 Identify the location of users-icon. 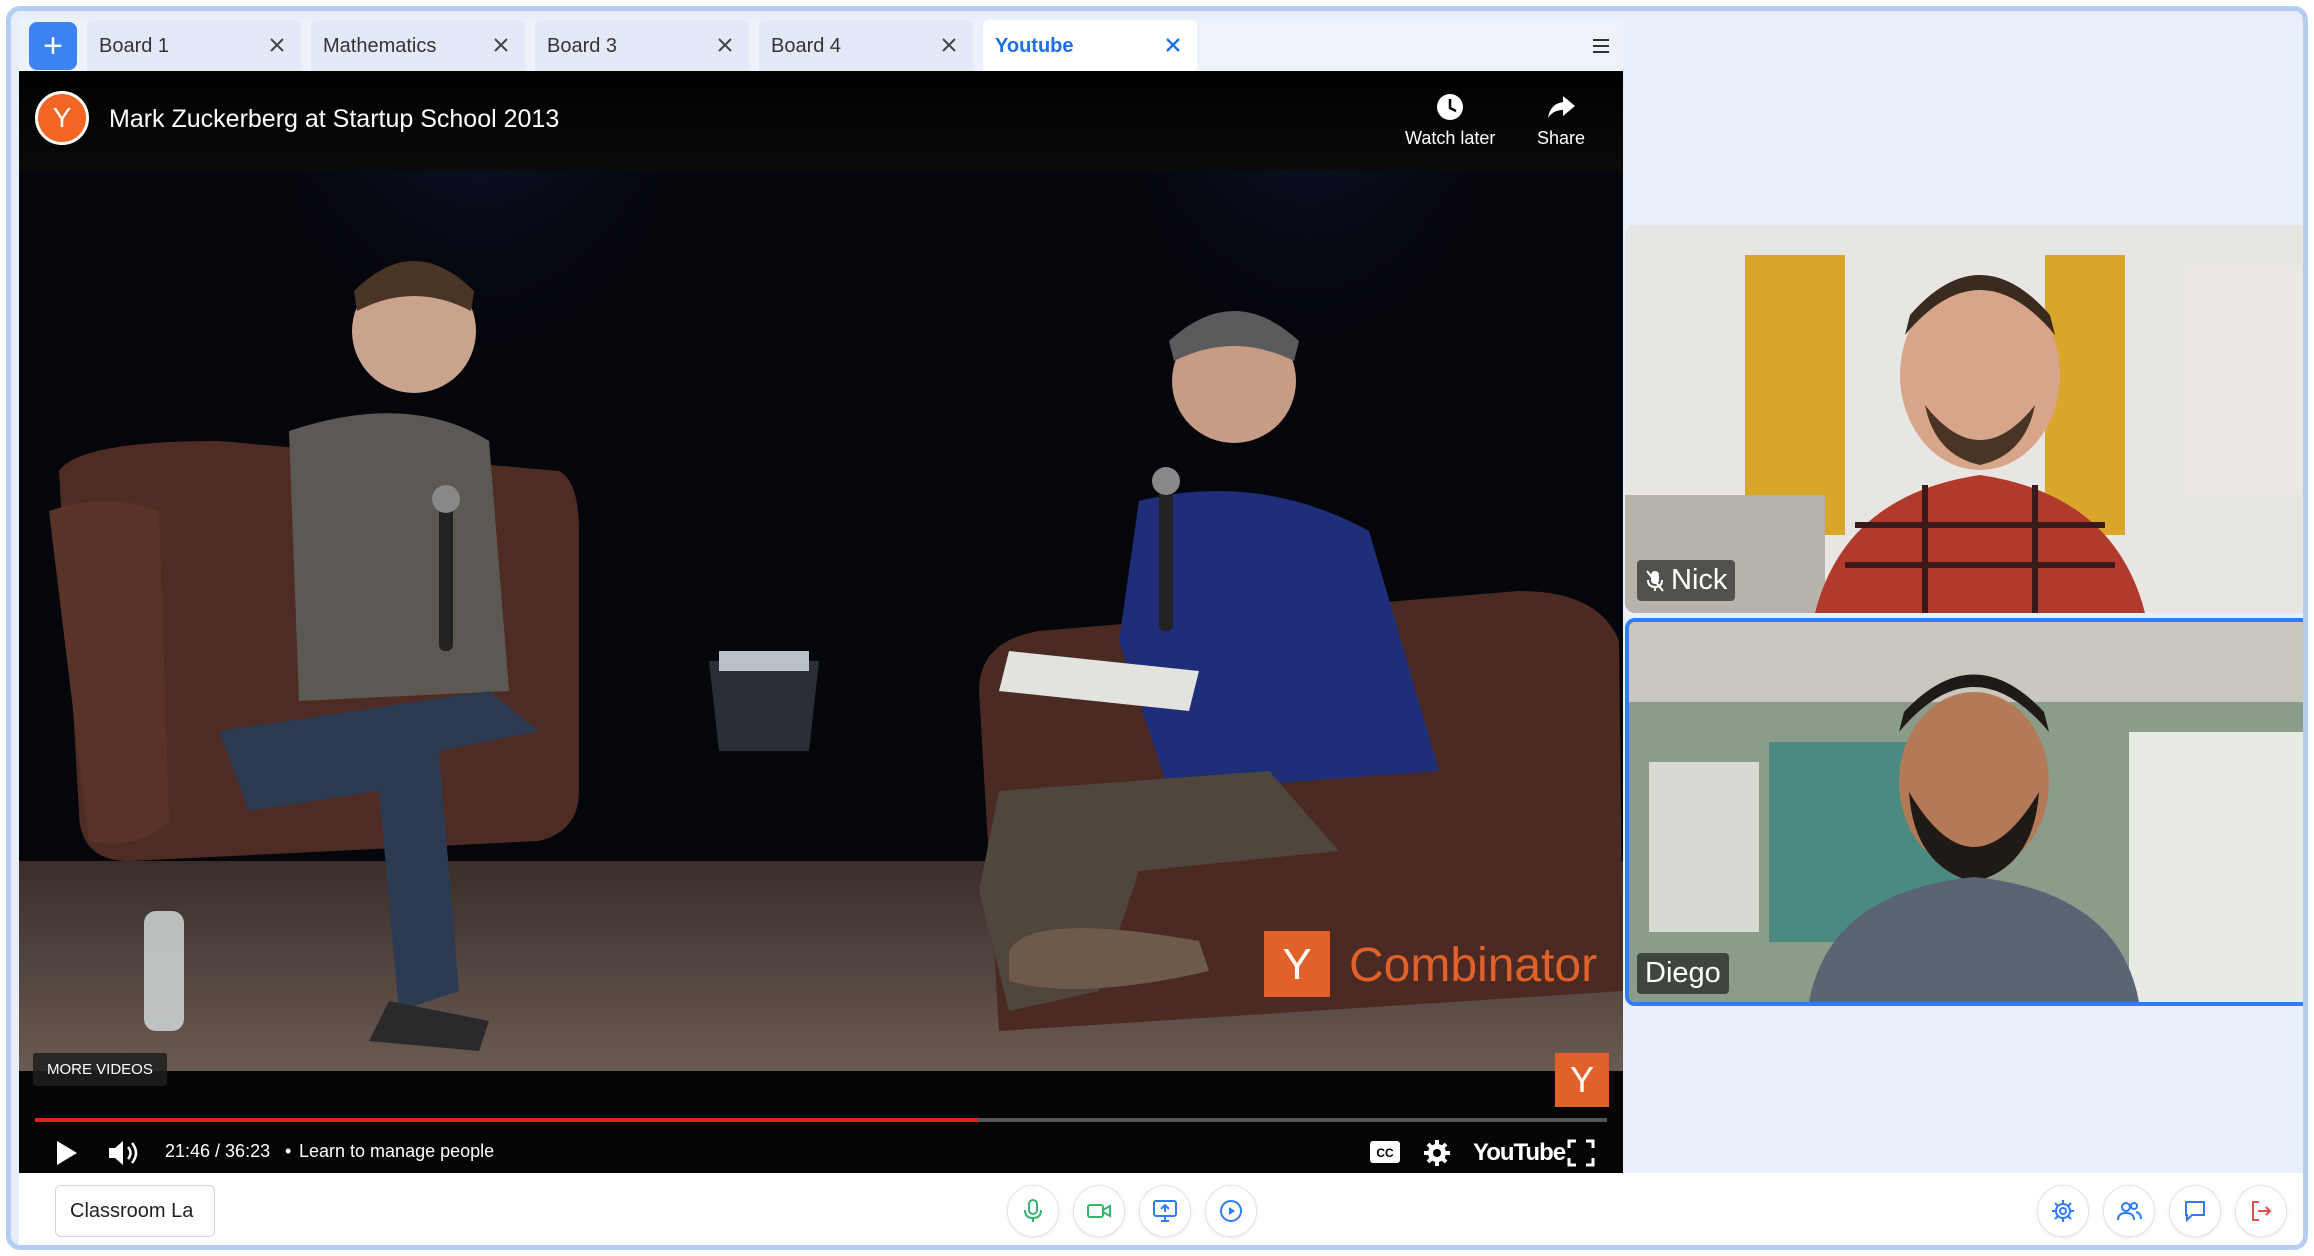
(2129, 1211).